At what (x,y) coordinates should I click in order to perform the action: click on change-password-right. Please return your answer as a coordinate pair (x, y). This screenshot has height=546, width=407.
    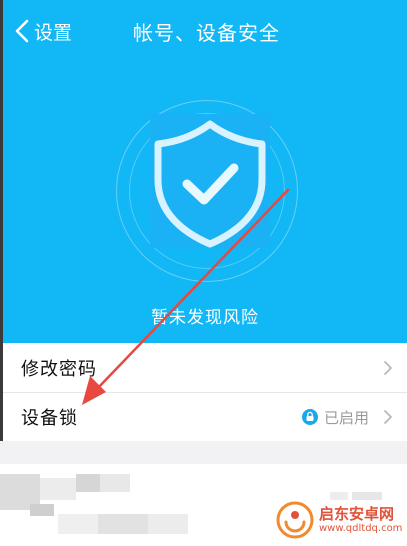
    Looking at the image, I should click on (388, 367).